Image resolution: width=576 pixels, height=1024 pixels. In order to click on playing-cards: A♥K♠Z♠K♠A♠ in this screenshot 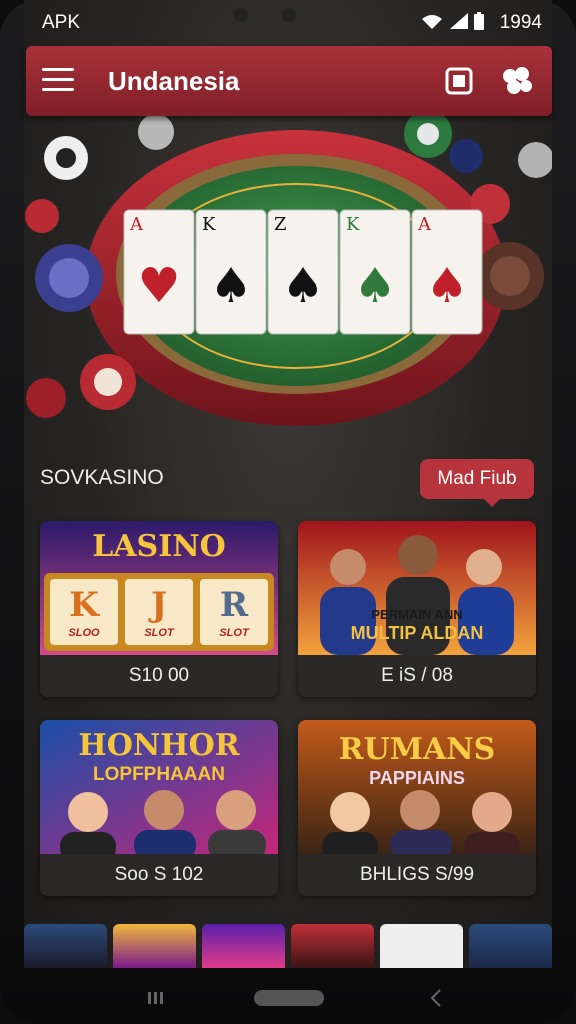, I will do `click(303, 272)`.